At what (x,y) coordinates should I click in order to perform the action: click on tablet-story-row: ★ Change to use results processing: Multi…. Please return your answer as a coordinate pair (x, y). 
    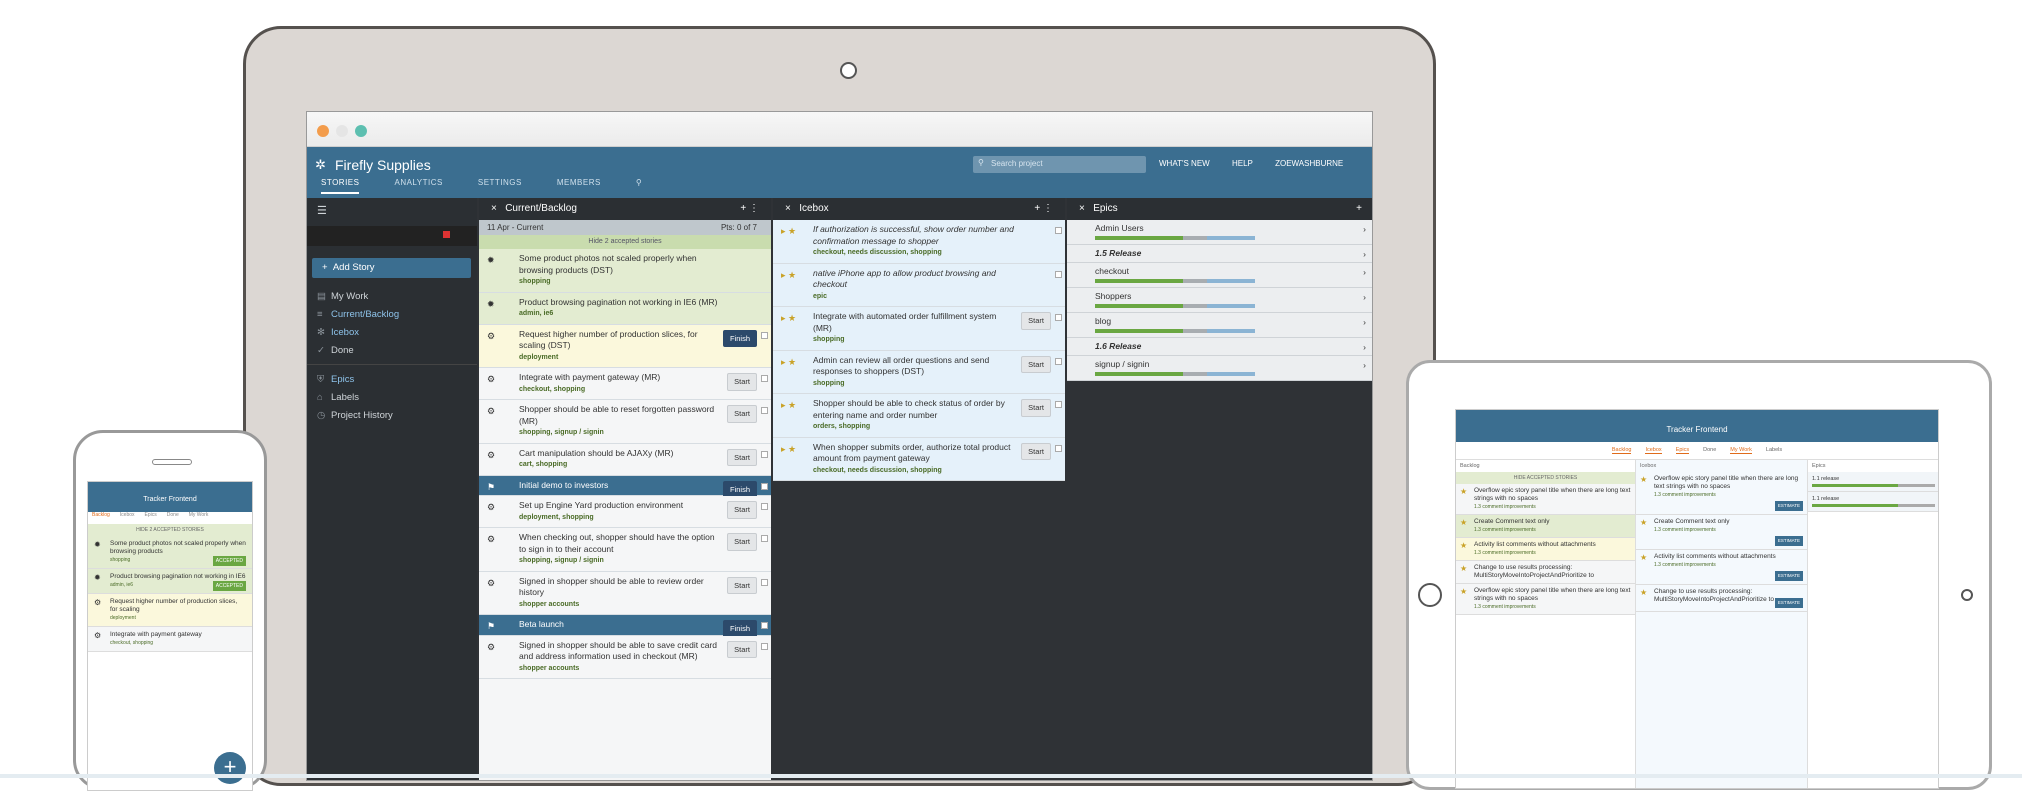
    Looking at the image, I should click on (1545, 572).